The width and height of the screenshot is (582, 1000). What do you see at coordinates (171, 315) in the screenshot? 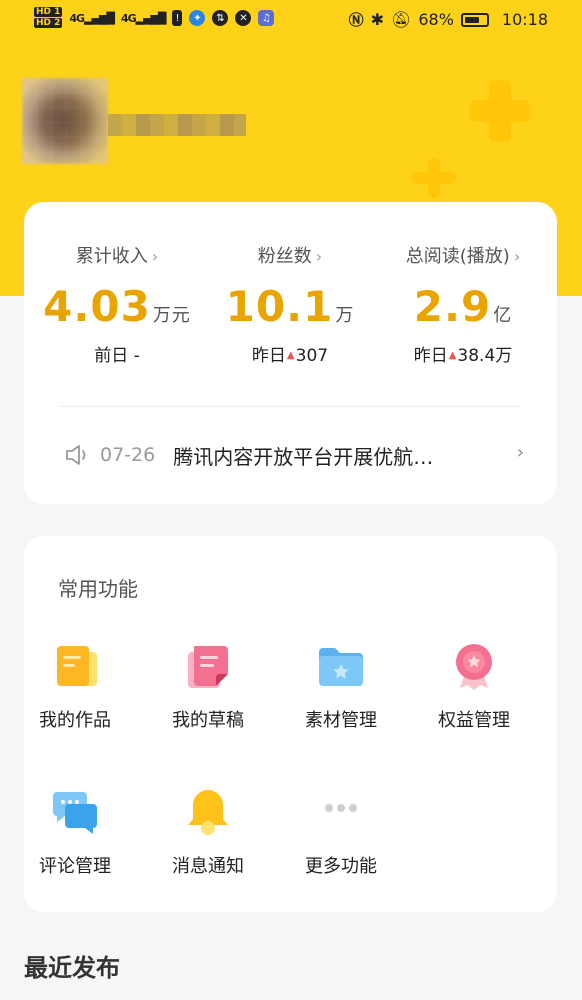
I see `stat-unit: 万元` at bounding box center [171, 315].